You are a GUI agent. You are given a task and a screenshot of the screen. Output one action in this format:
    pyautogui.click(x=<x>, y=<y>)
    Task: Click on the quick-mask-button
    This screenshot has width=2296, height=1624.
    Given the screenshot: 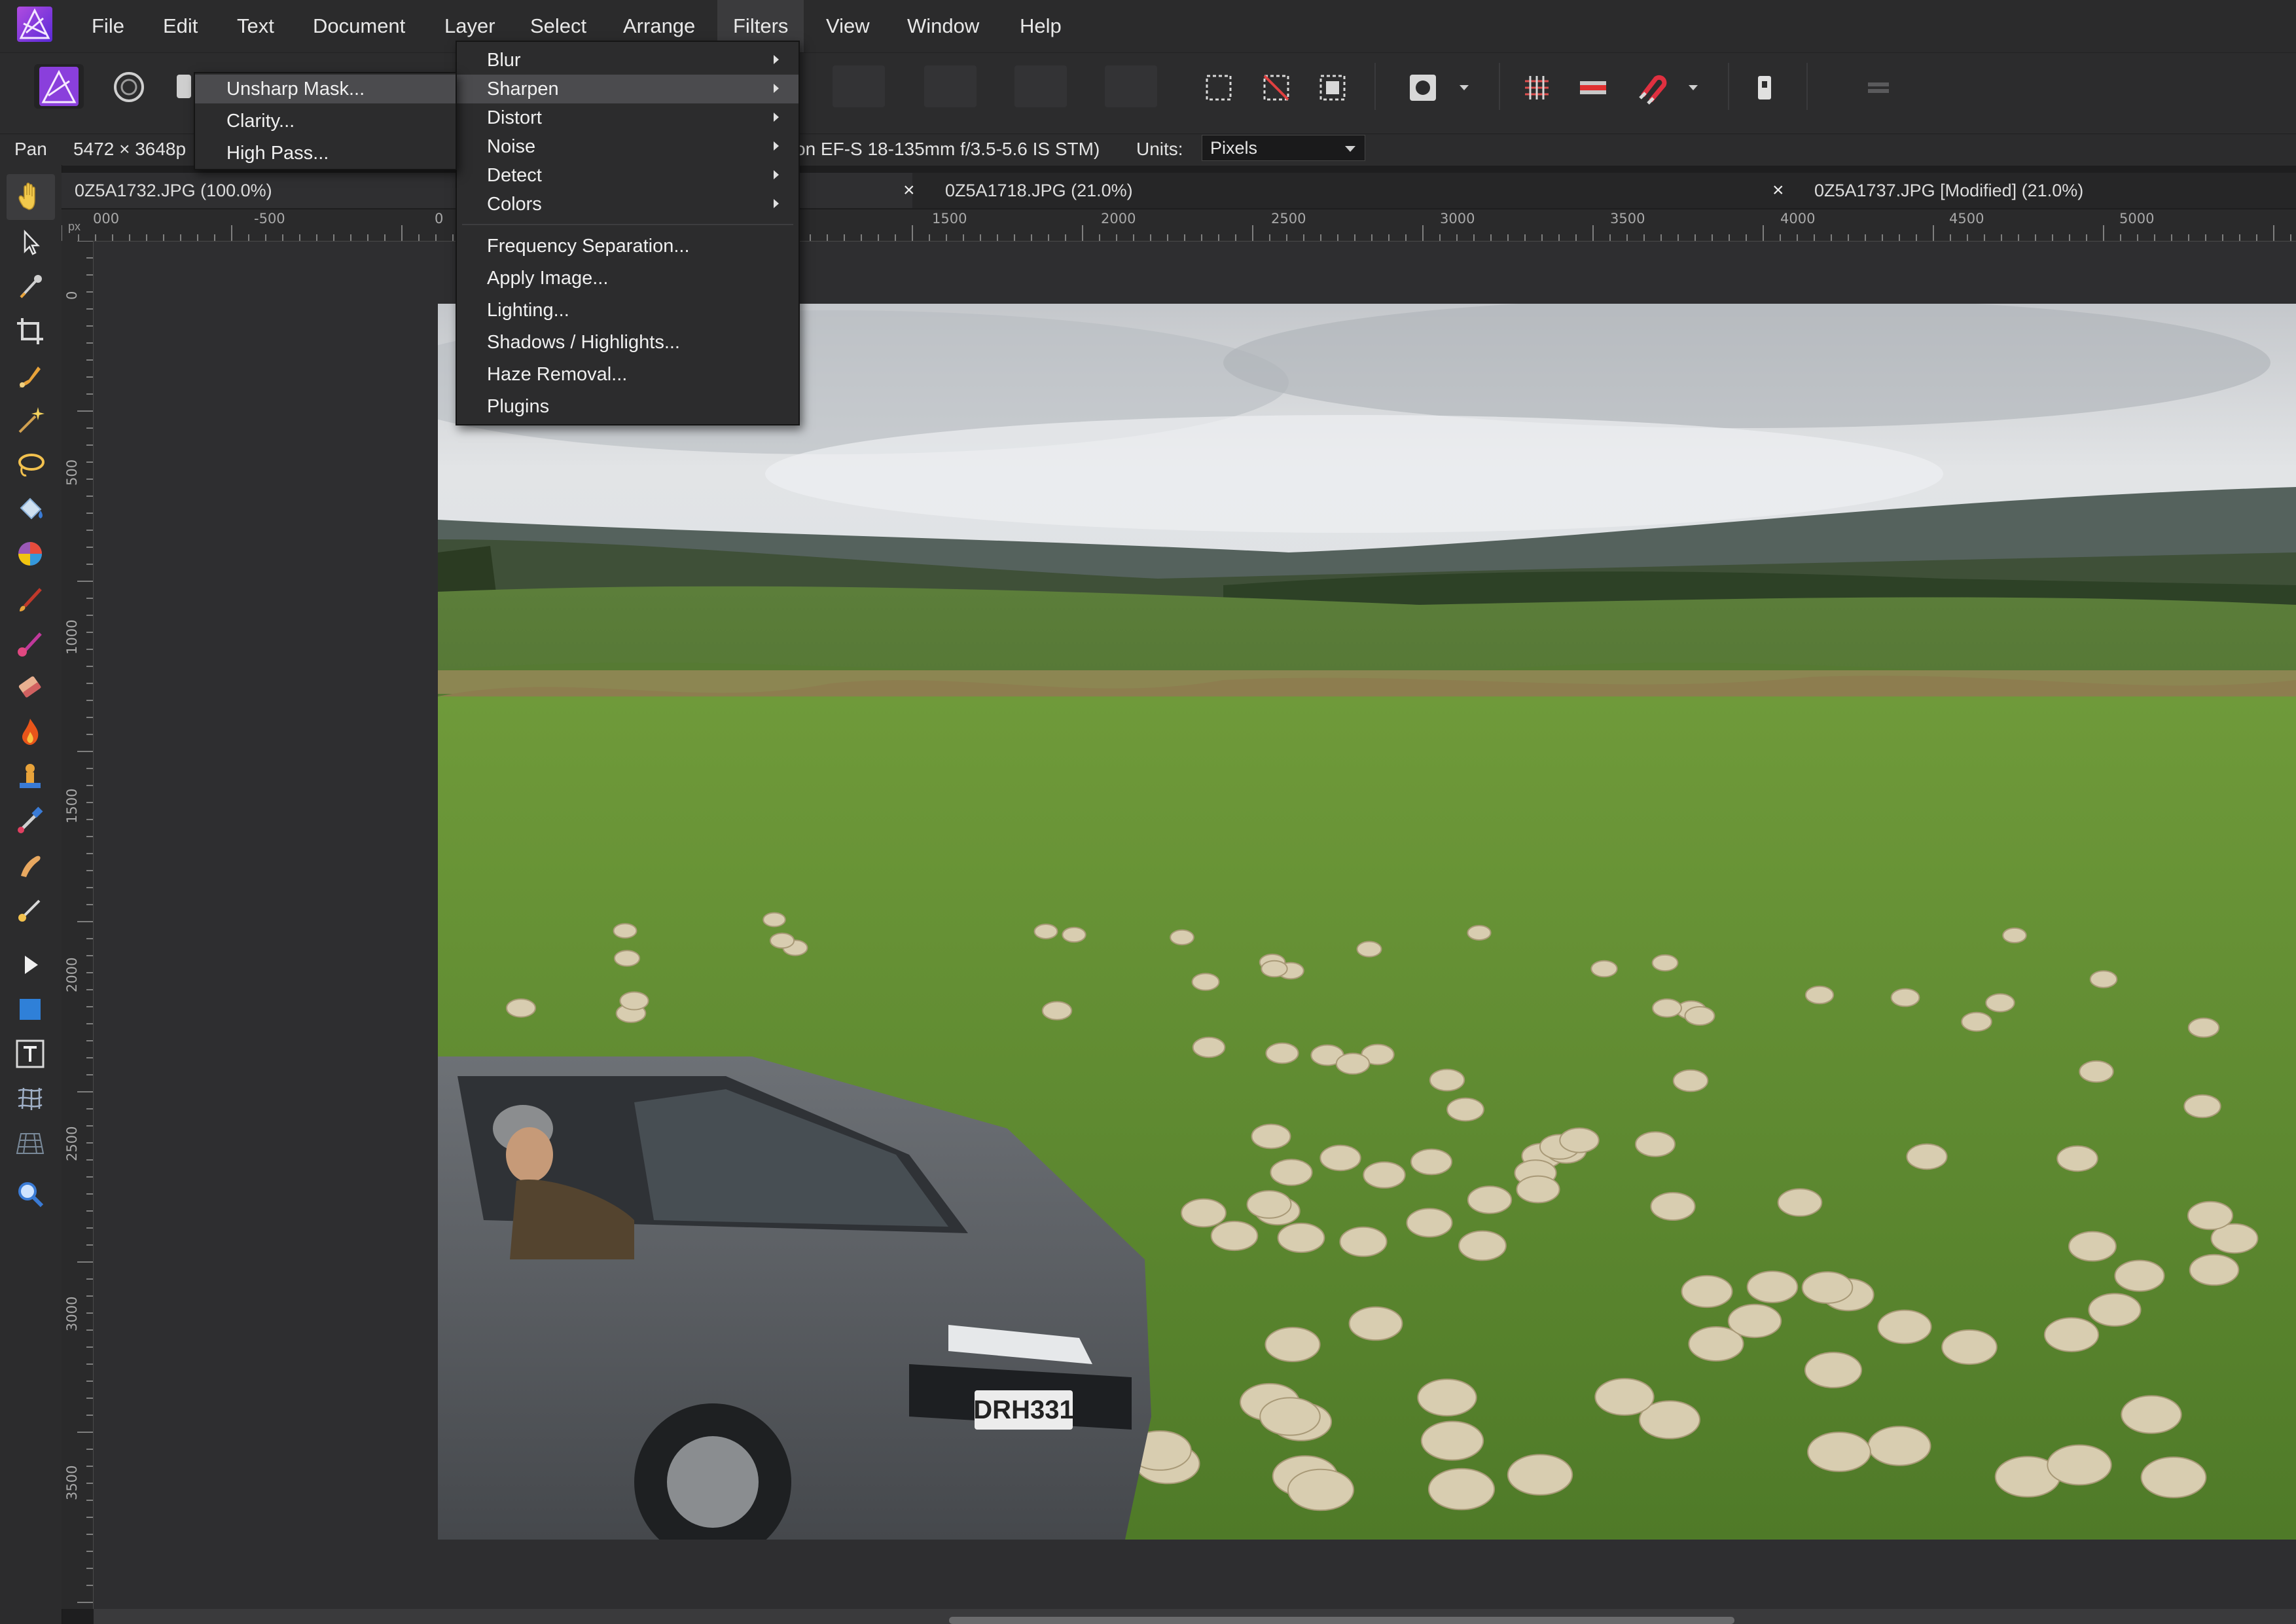 What is the action you would take?
    pyautogui.click(x=1423, y=87)
    